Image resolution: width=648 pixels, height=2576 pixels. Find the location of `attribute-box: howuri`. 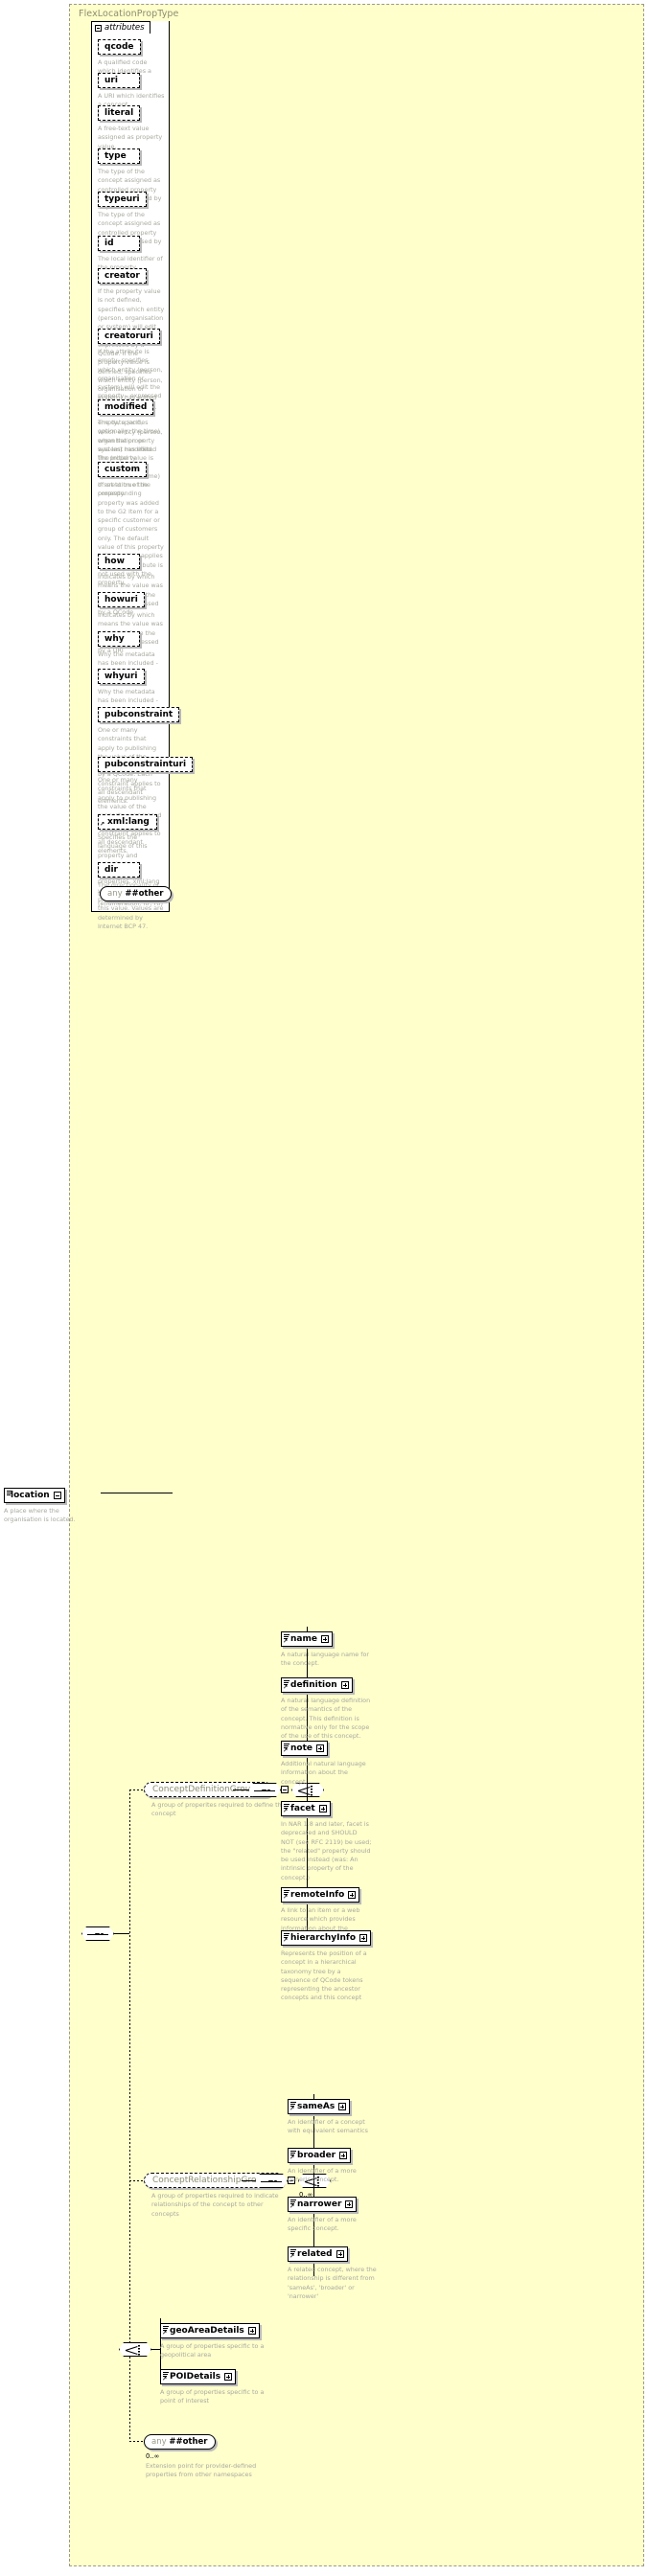

attribute-box: howuri is located at coordinates (121, 599).